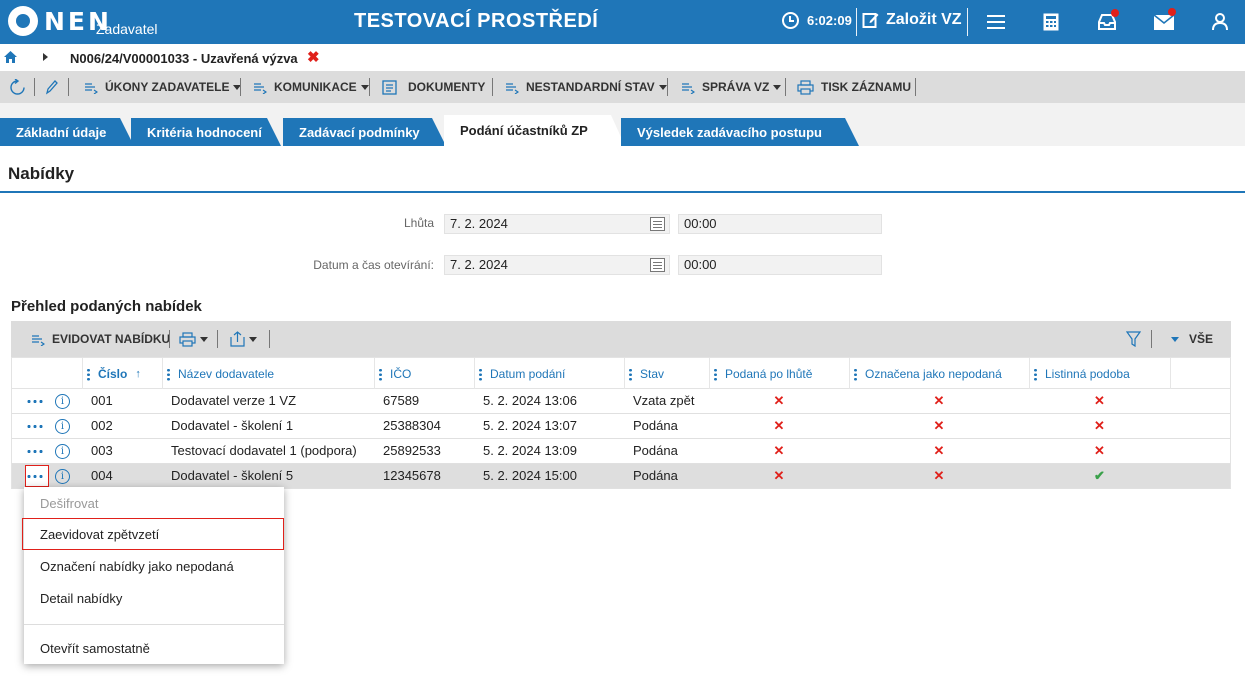  I want to click on sort-asc-icon: ↑, so click(138, 374).